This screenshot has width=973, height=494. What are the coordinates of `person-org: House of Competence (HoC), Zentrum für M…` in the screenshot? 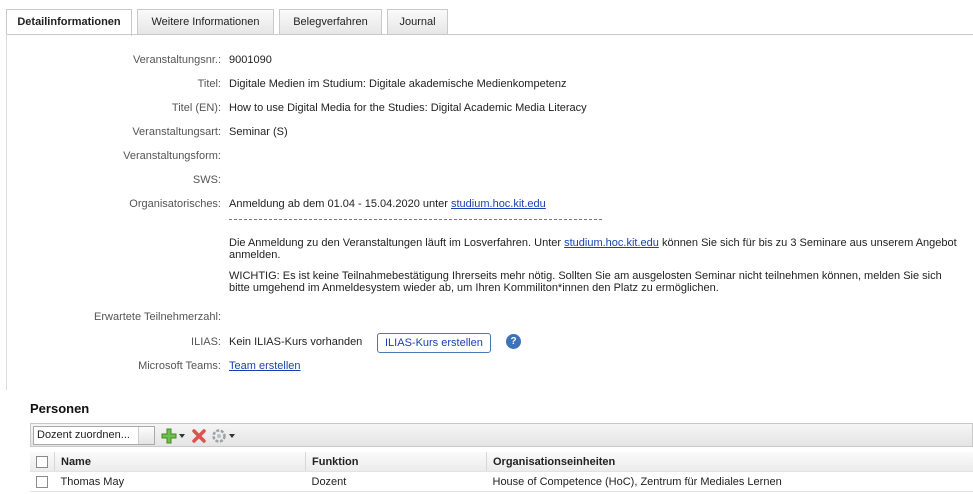 It's located at (729, 481).